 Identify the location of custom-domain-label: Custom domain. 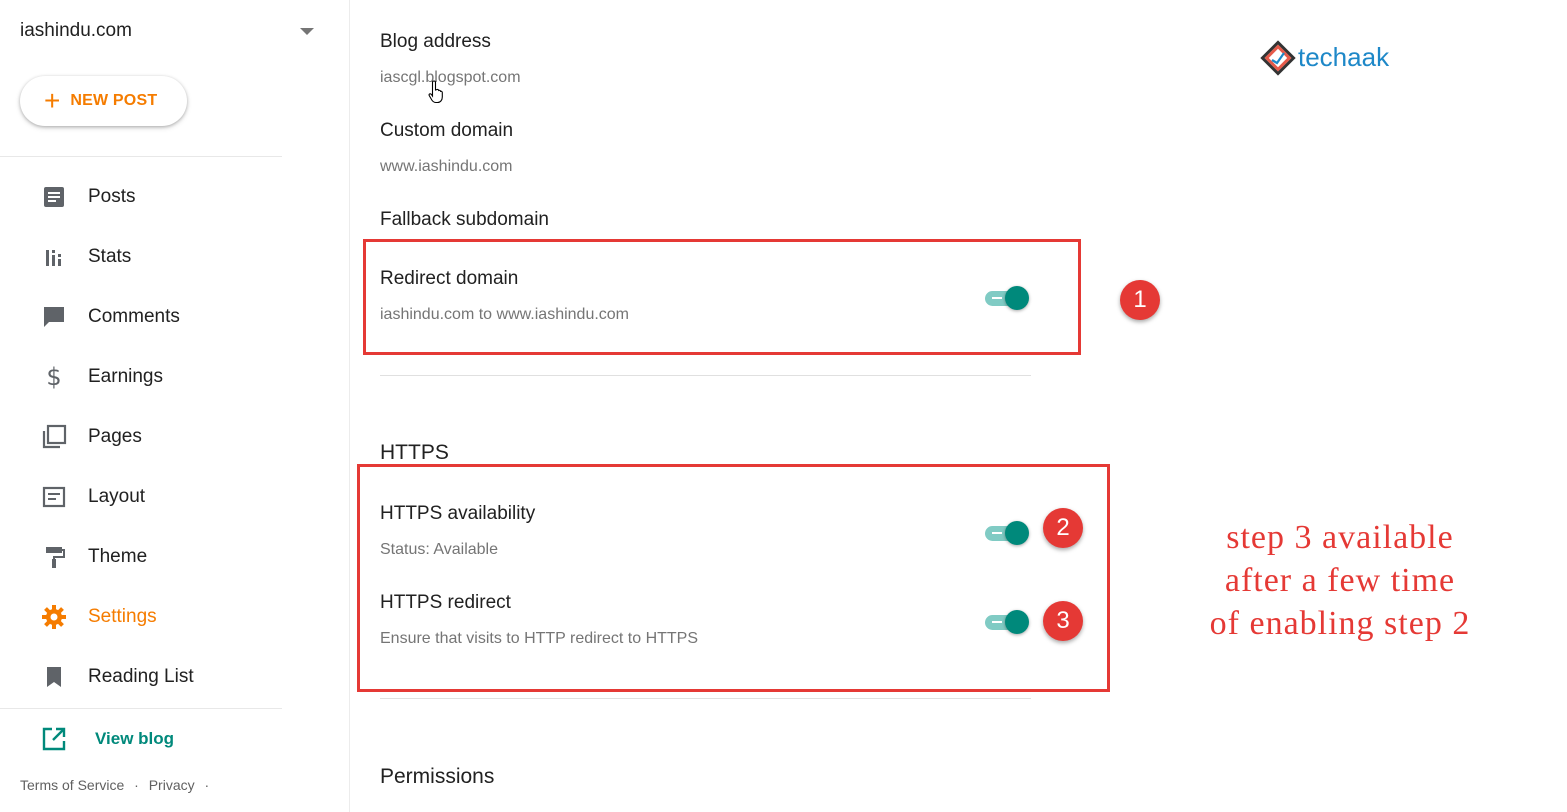
(447, 130).